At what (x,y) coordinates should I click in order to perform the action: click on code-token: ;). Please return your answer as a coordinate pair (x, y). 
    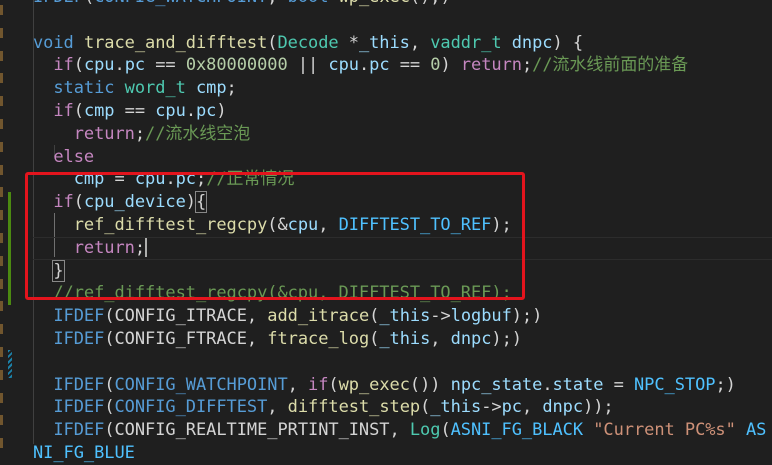
    Looking at the image, I should click on (725, 384).